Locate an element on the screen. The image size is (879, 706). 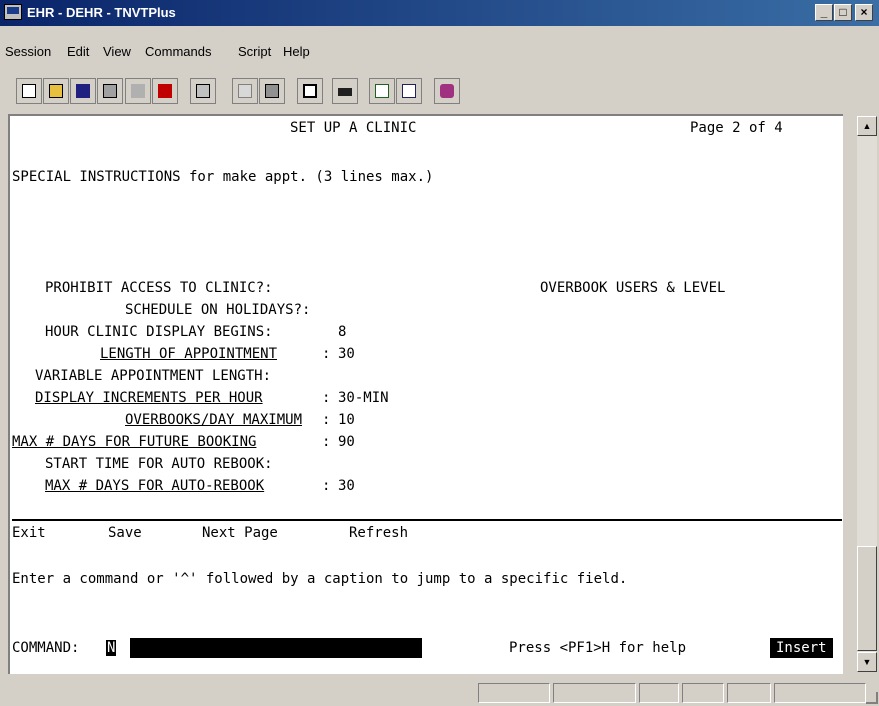
scroll-down-button: ▼ is located at coordinates (867, 662).